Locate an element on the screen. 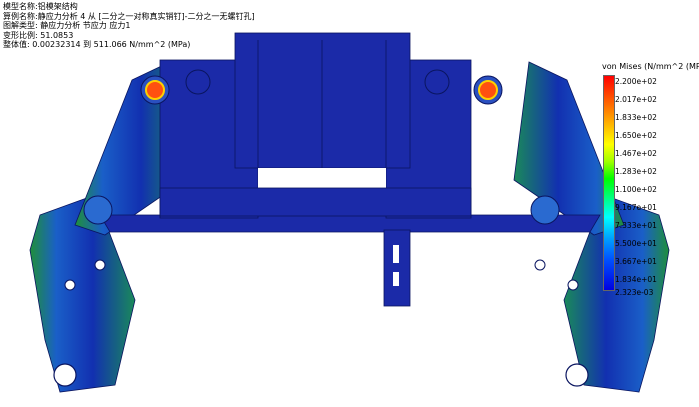  legend-tick: 1.650e+02 is located at coordinates (636, 135).